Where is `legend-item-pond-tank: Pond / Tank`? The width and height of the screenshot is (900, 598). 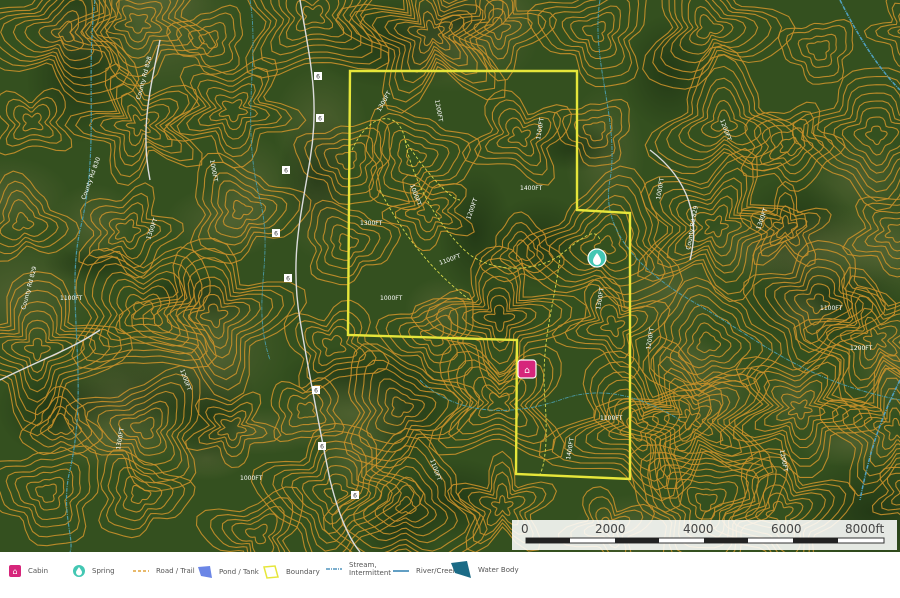 legend-item-pond-tank: Pond / Tank is located at coordinates (228, 572).